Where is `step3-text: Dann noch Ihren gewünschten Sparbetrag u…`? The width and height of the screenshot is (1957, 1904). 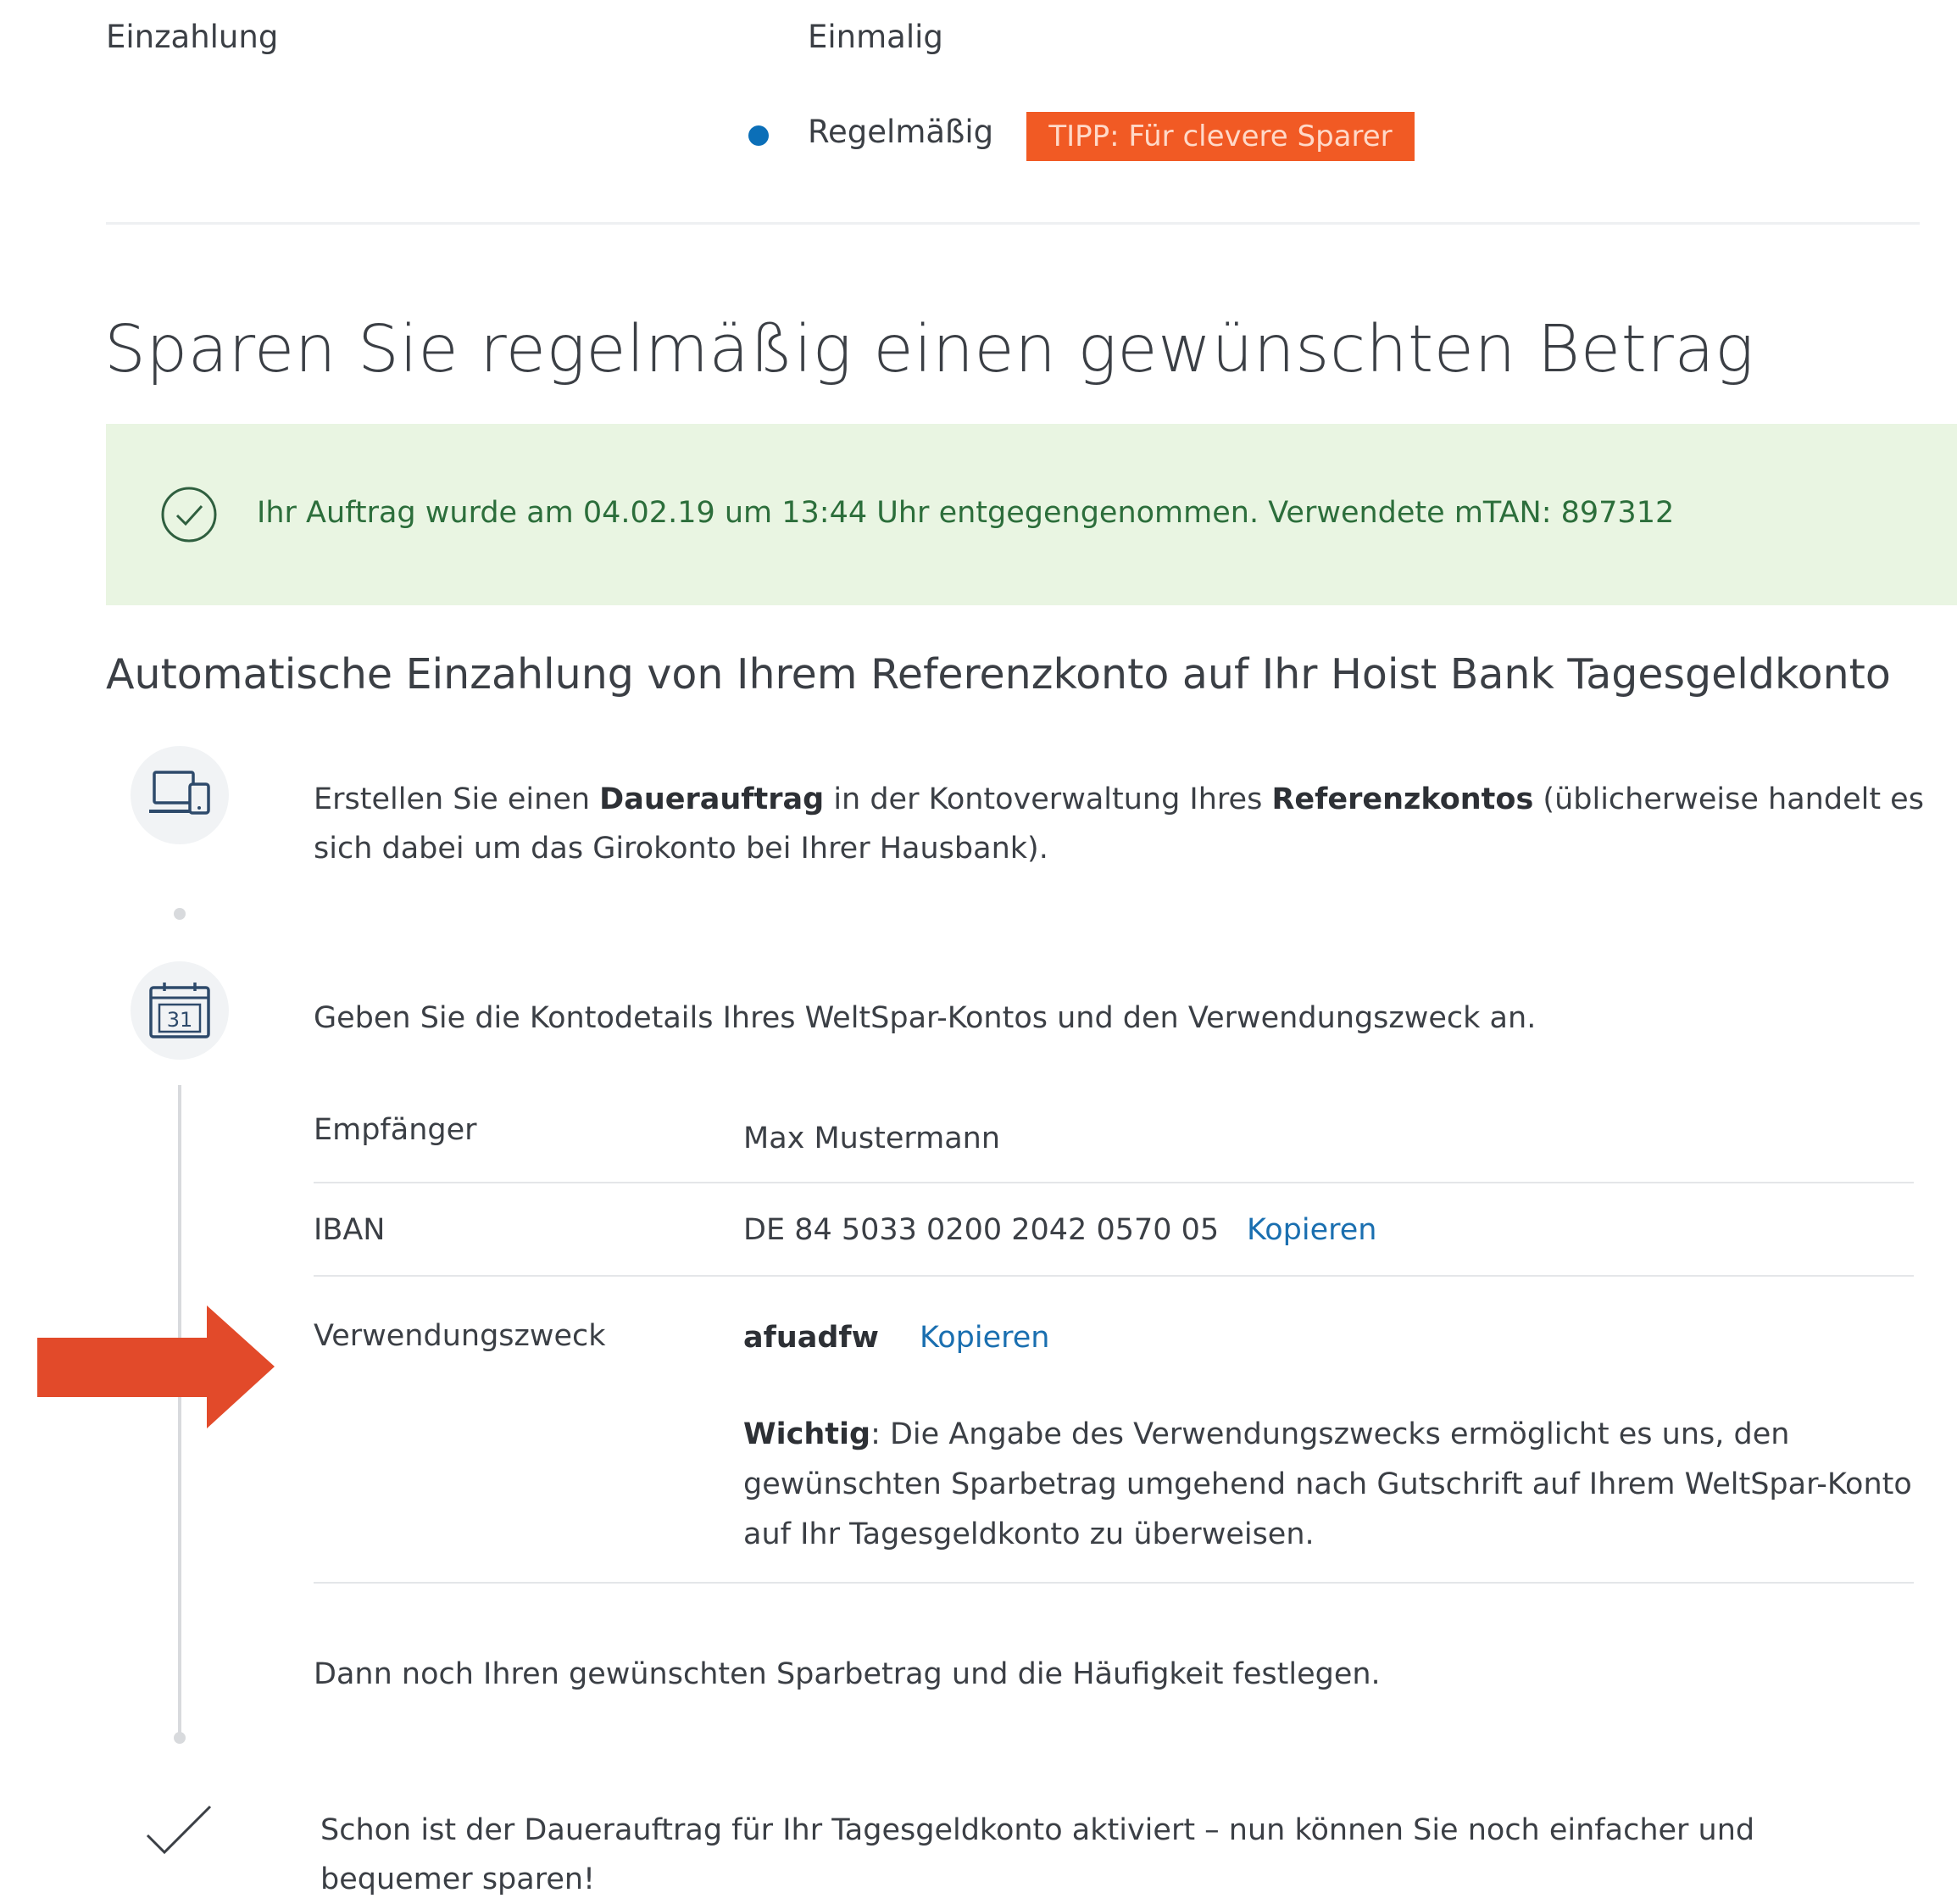 step3-text: Dann noch Ihren gewünschten Sparbetrag u… is located at coordinates (847, 1674).